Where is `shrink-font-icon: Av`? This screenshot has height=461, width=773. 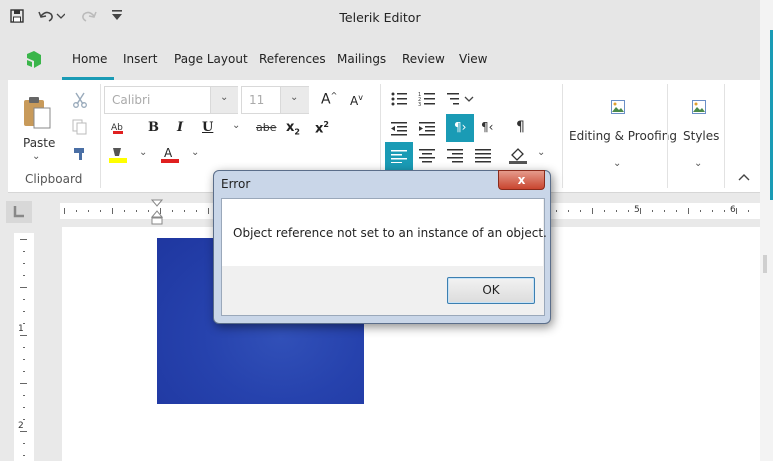
shrink-font-icon: Av is located at coordinates (356, 100).